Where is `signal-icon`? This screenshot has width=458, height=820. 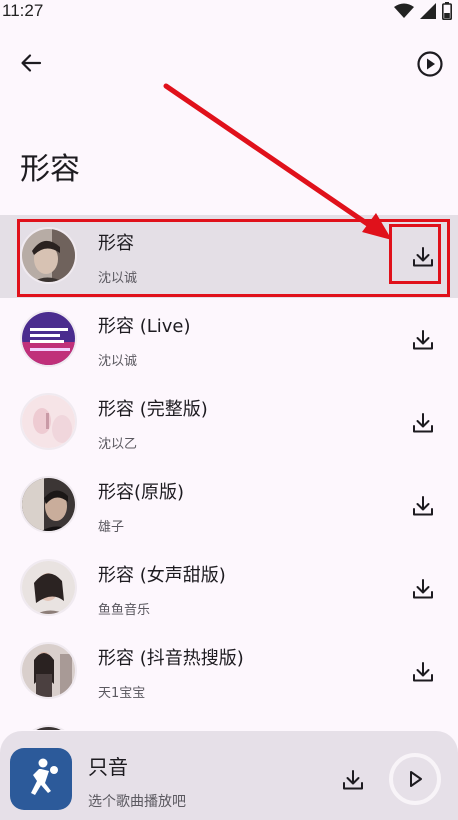
signal-icon is located at coordinates (428, 11).